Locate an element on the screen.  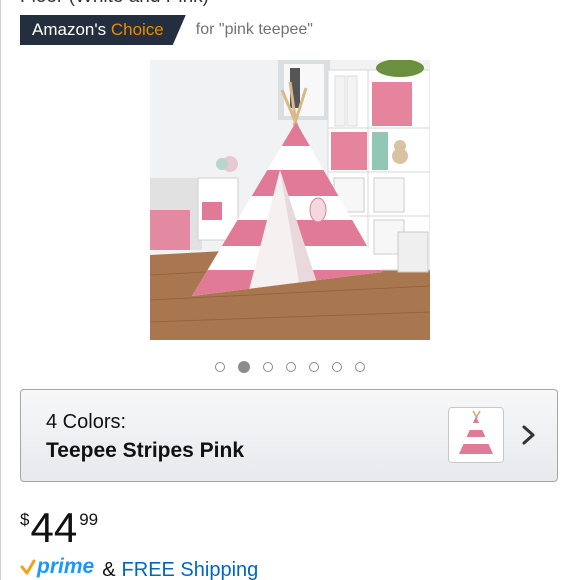
prime-check-icon is located at coordinates (28, 567).